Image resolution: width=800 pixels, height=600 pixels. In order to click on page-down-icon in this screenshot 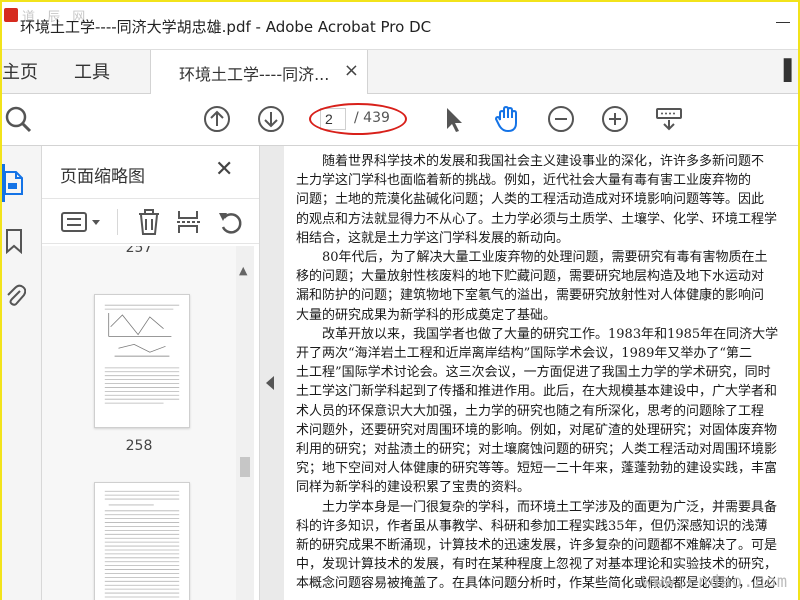, I will do `click(271, 119)`.